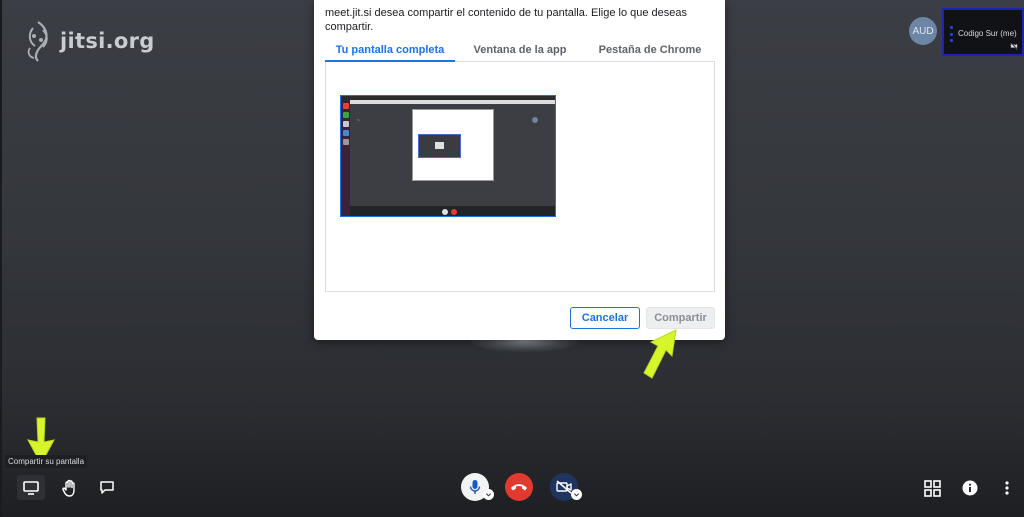  I want to click on raise-hand-icon, so click(68, 488).